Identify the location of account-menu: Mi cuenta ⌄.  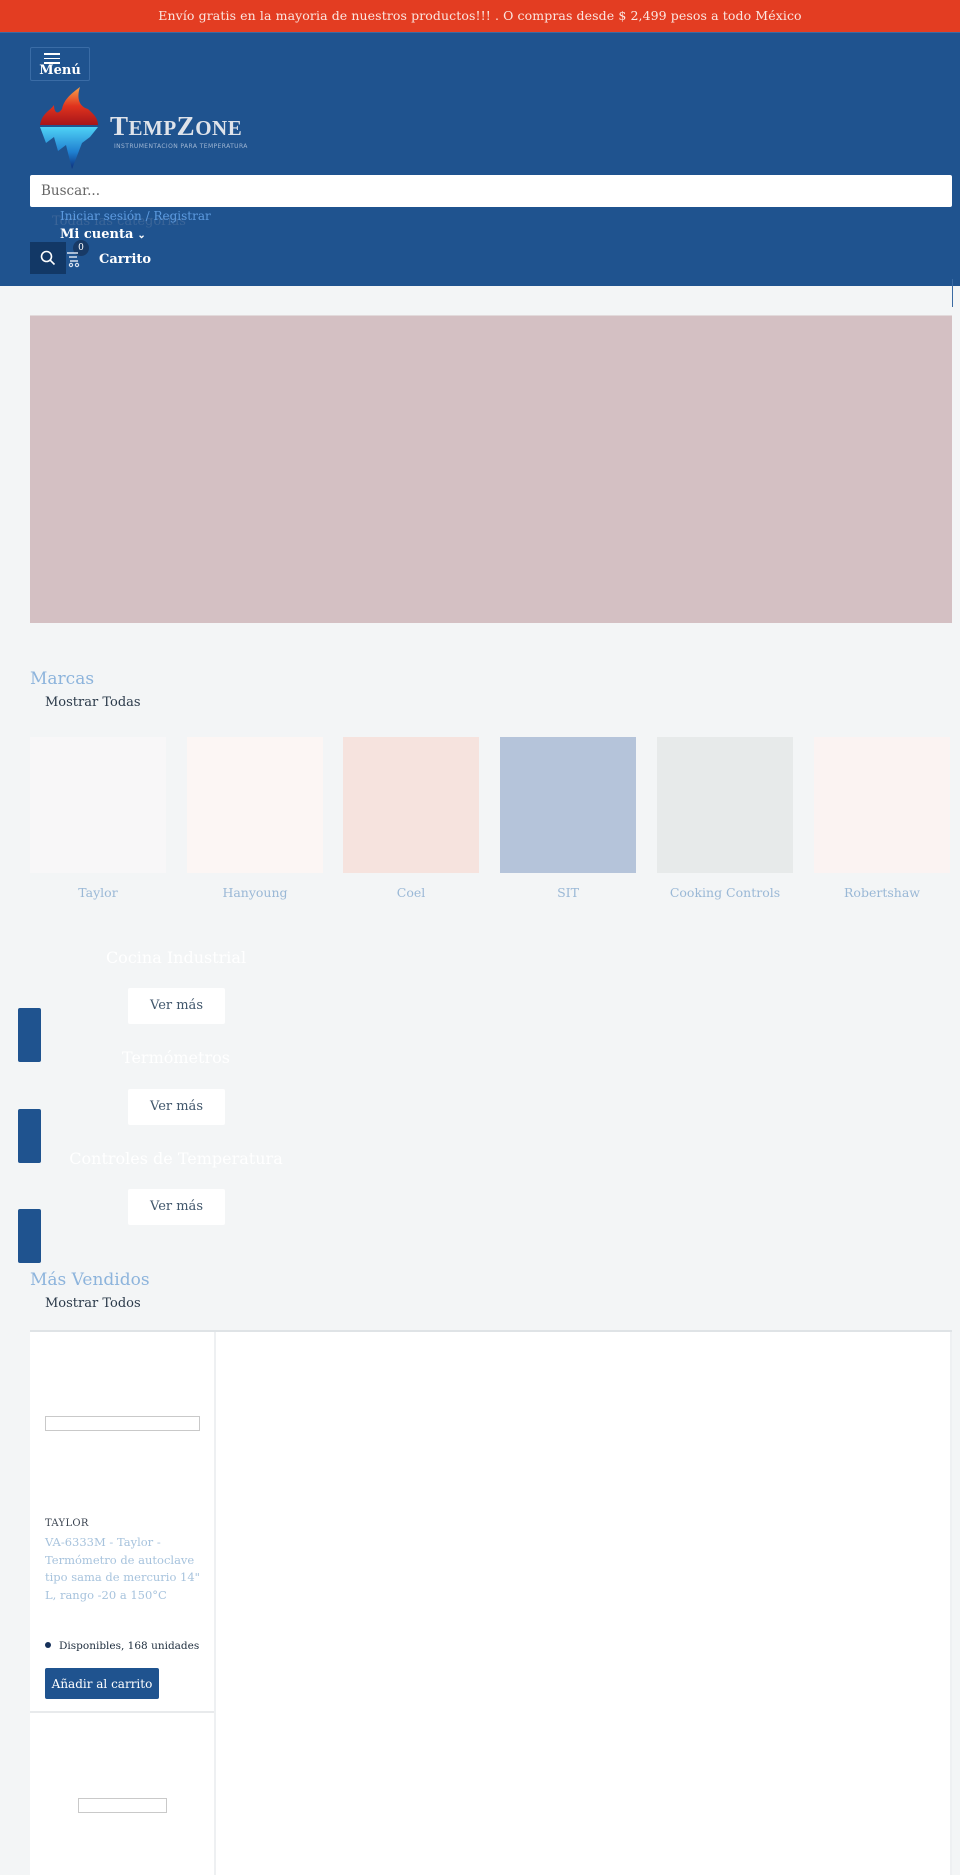
(103, 234).